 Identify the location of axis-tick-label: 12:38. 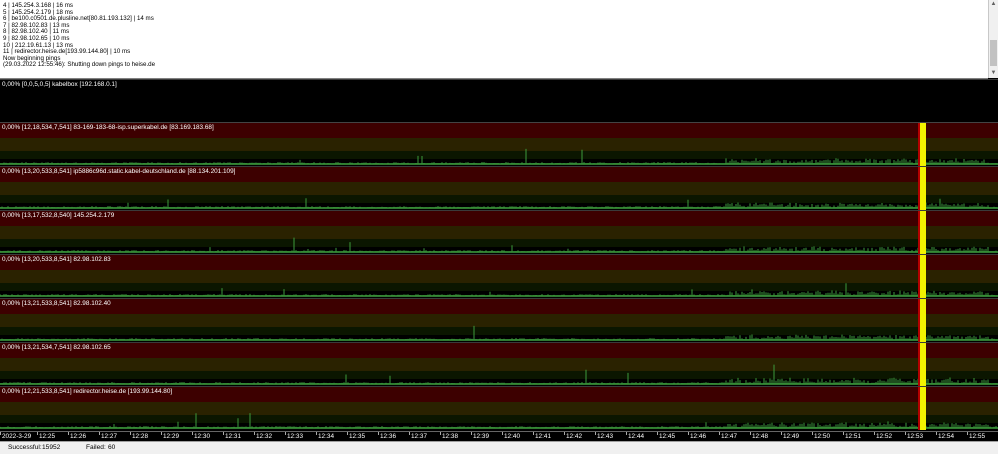
(450, 436).